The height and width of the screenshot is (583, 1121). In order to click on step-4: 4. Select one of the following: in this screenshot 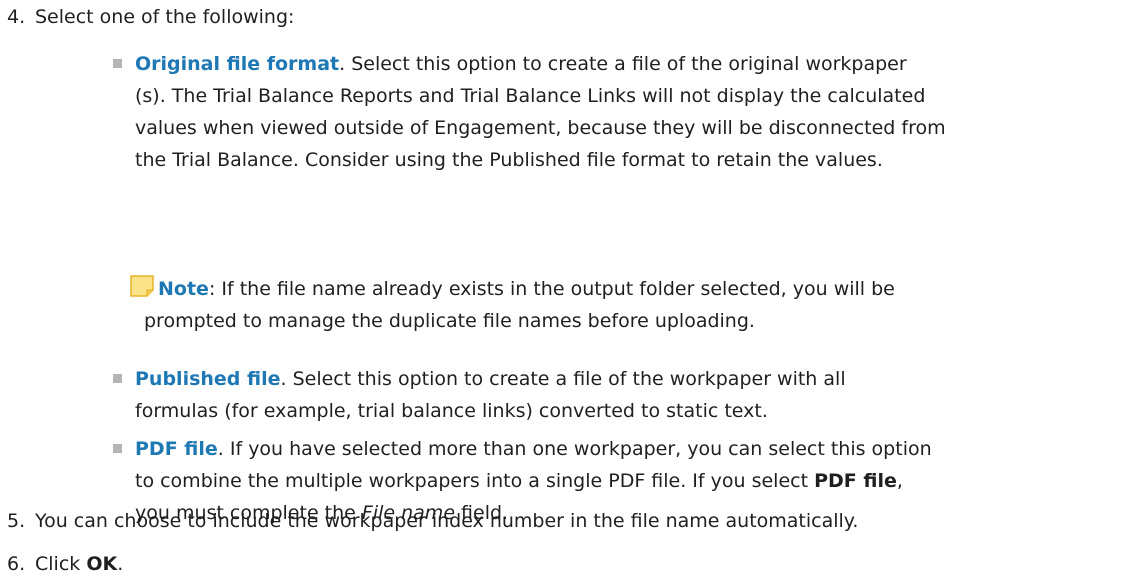, I will do `click(150, 17)`.